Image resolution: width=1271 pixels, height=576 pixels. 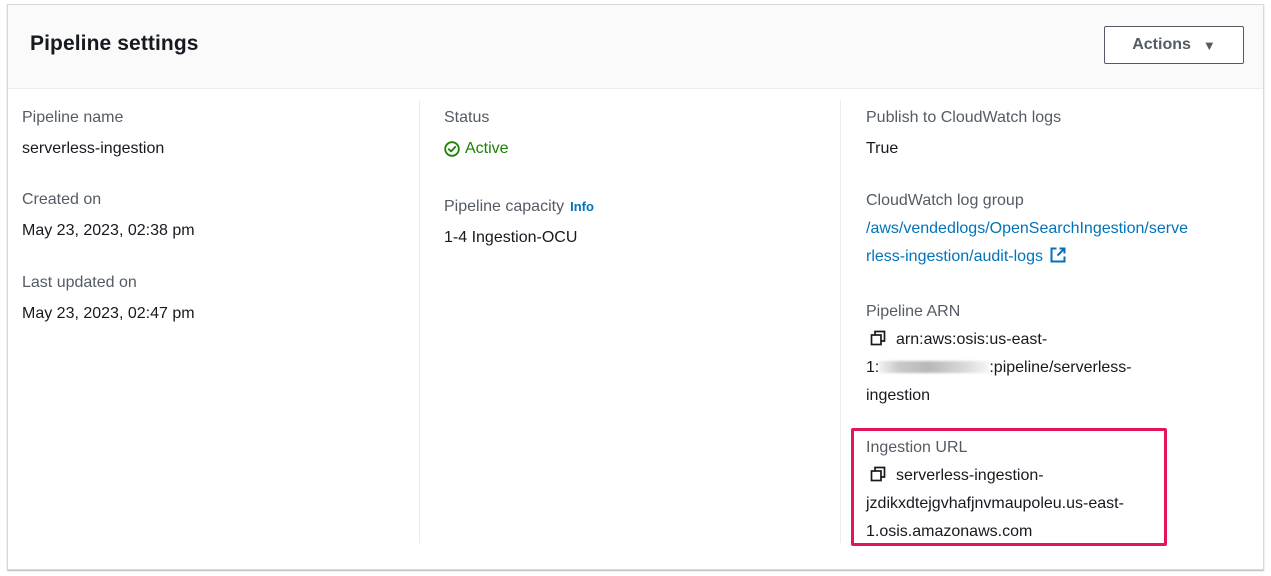 I want to click on status-value: Active, so click(x=476, y=149).